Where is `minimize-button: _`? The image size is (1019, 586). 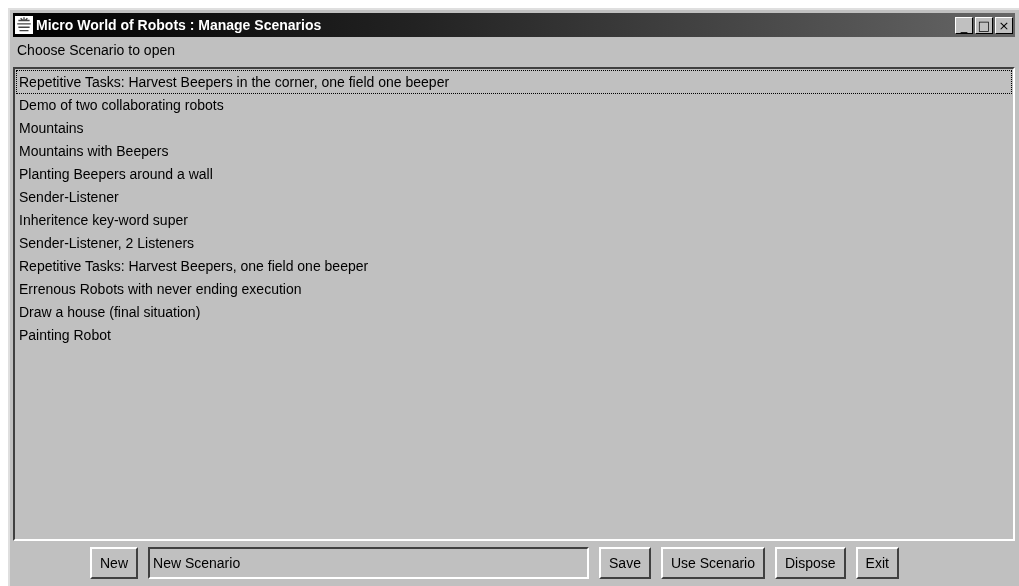 minimize-button: _ is located at coordinates (964, 25).